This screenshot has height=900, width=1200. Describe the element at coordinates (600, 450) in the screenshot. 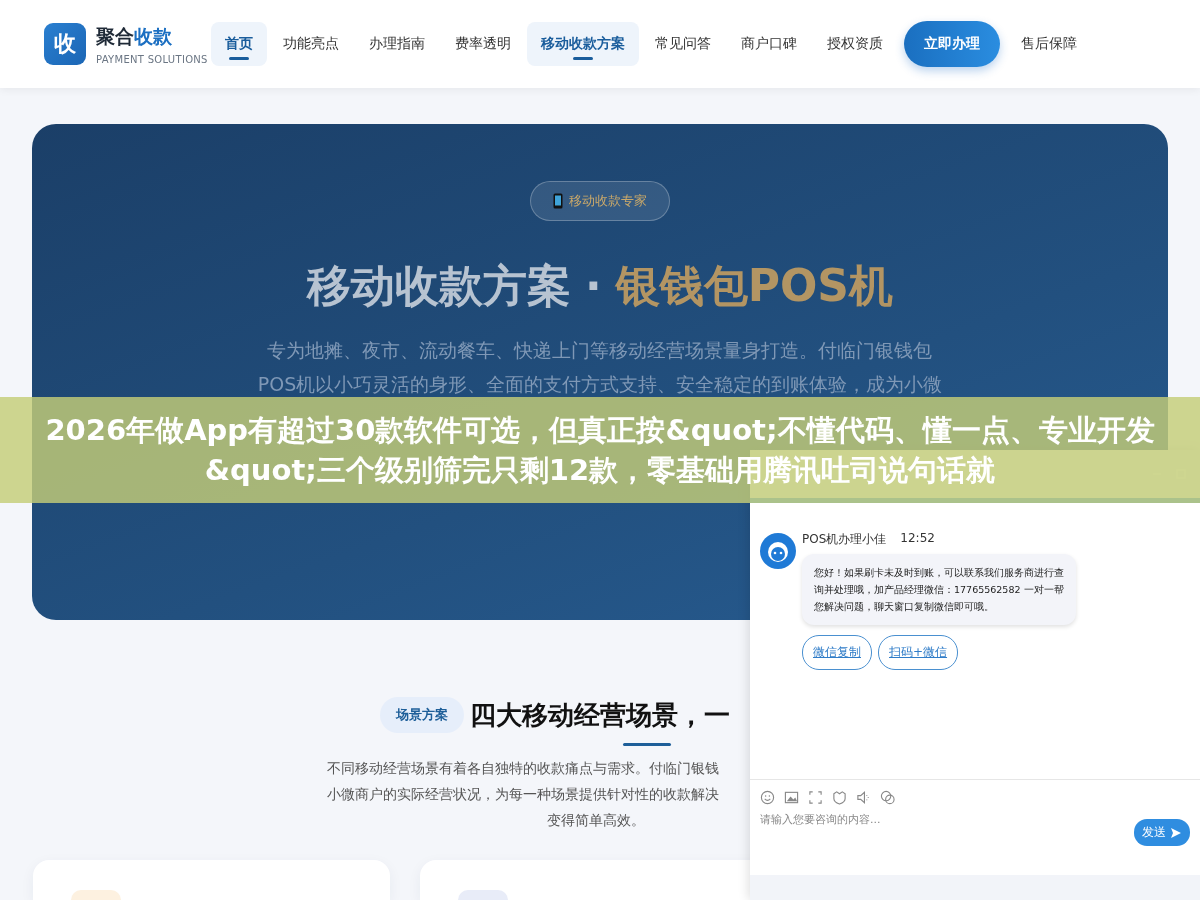

I see `overlay-caption: 2026年做App有超过30款软件可选，但真正按&quot;不懂代码、懂一点、专业开发&quot;三个级别筛完只剩12款，零基础用腾讯吐司说句话就` at that location.